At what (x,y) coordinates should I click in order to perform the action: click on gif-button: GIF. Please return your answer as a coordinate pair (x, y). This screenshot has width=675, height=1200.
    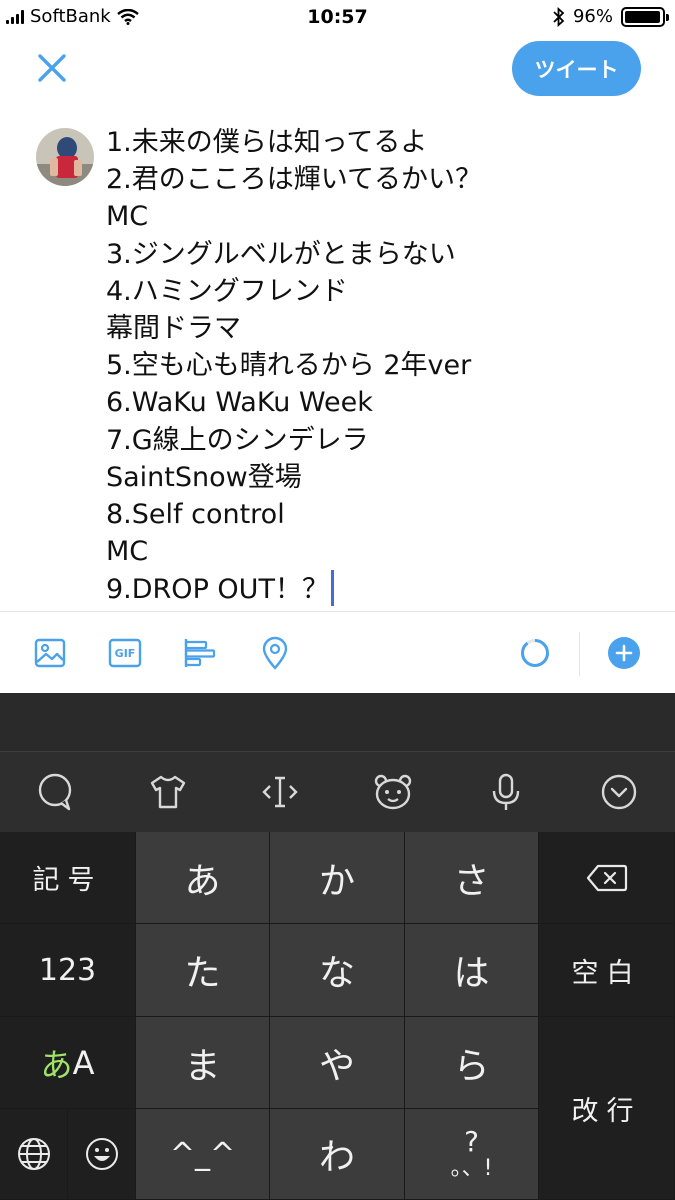
    Looking at the image, I should click on (125, 653).